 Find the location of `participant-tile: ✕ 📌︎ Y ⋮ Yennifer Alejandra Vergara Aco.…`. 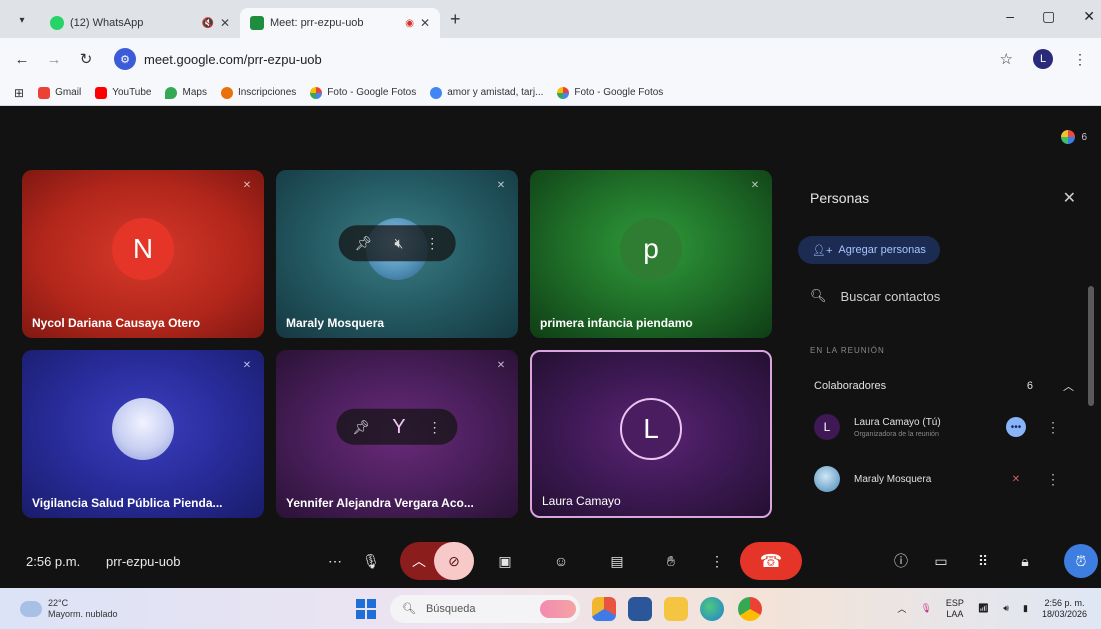

participant-tile: ✕ 📌︎ Y ⋮ Yennifer Alejandra Vergara Aco.… is located at coordinates (397, 434).